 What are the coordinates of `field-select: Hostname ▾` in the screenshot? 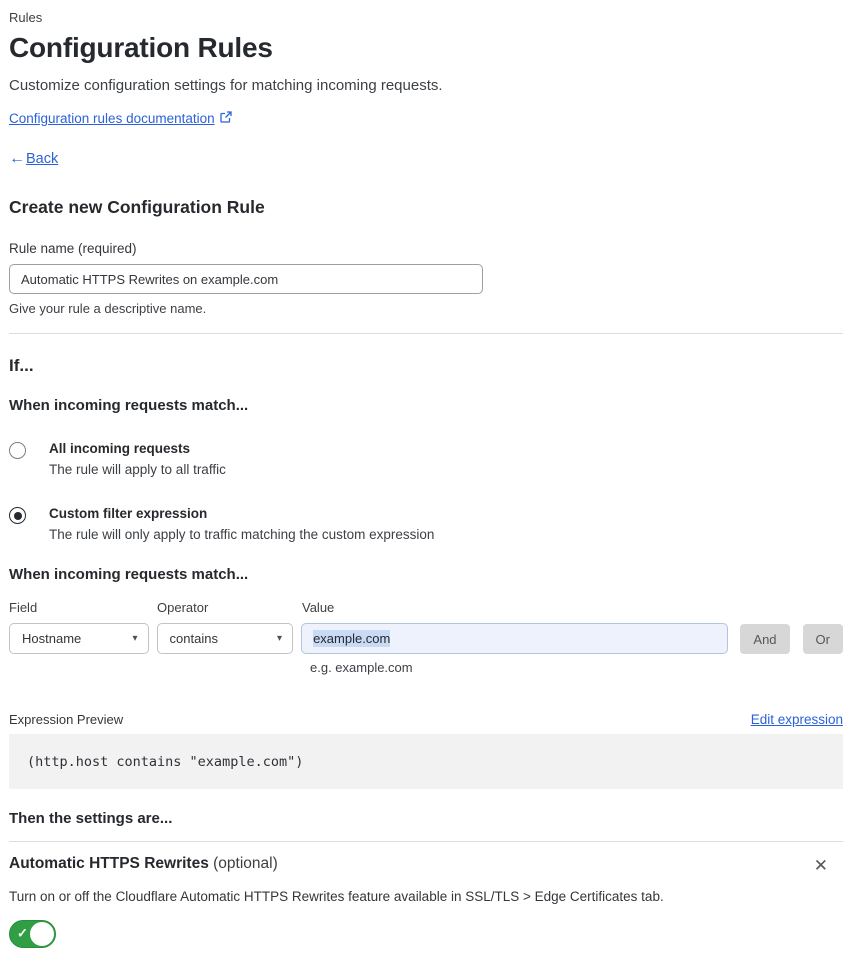 It's located at (79, 638).